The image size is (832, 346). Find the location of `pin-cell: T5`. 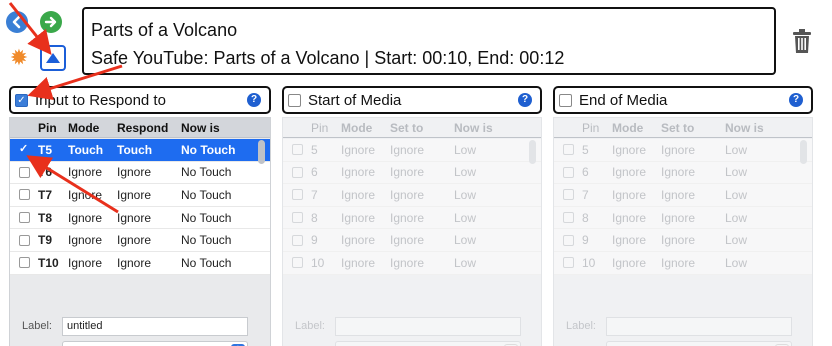

pin-cell: T5 is located at coordinates (45, 149).